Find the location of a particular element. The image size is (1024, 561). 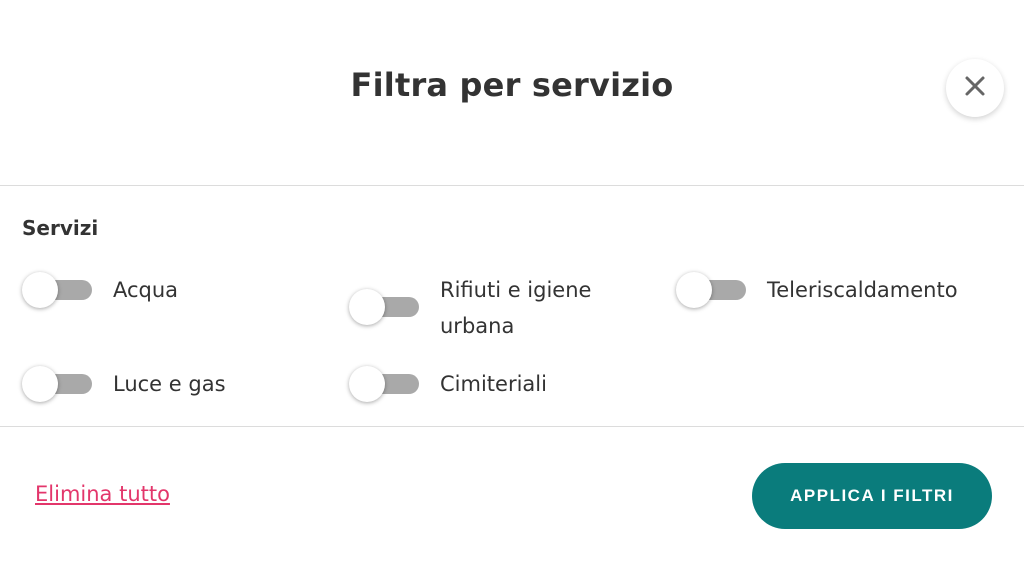

toggle-teleriscaldamento is located at coordinates (711, 290).